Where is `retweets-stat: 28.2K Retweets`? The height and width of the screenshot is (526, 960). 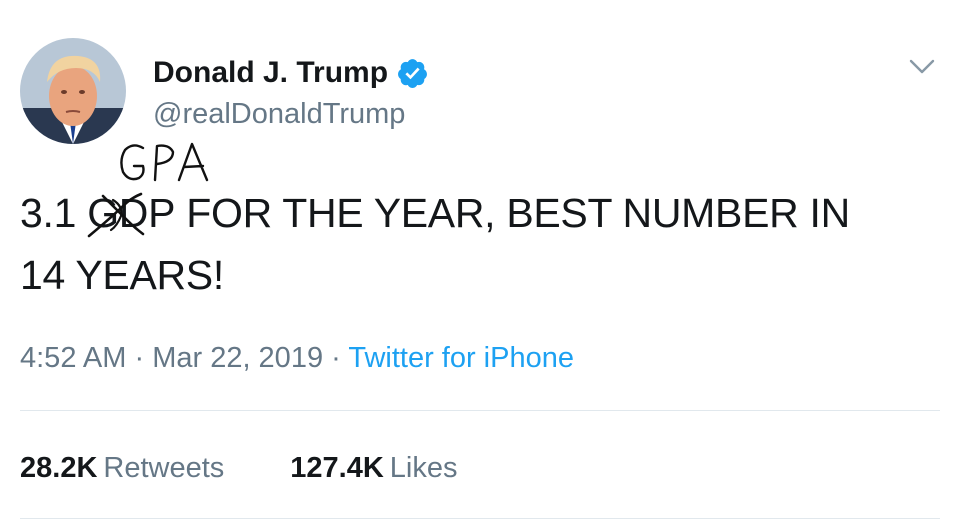 retweets-stat: 28.2K Retweets is located at coordinates (122, 468).